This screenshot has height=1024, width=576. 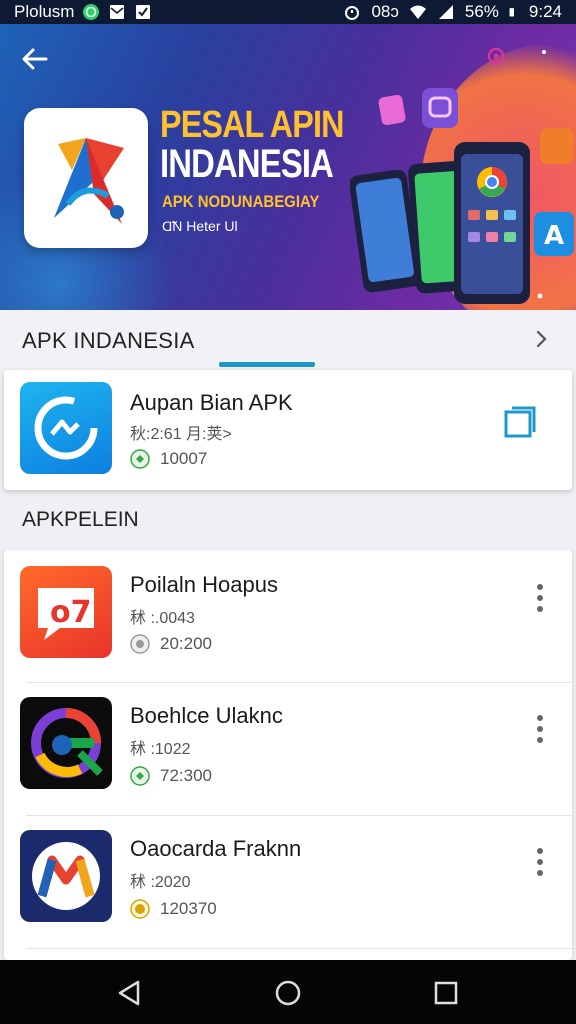 What do you see at coordinates (70, 612) in the screenshot?
I see `svg-text: o7` at bounding box center [70, 612].